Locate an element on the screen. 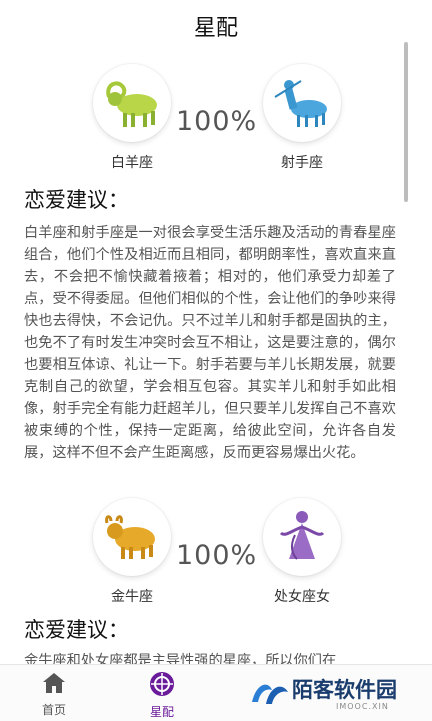  watermark-text: 陌客软件园 is located at coordinates (344, 690).